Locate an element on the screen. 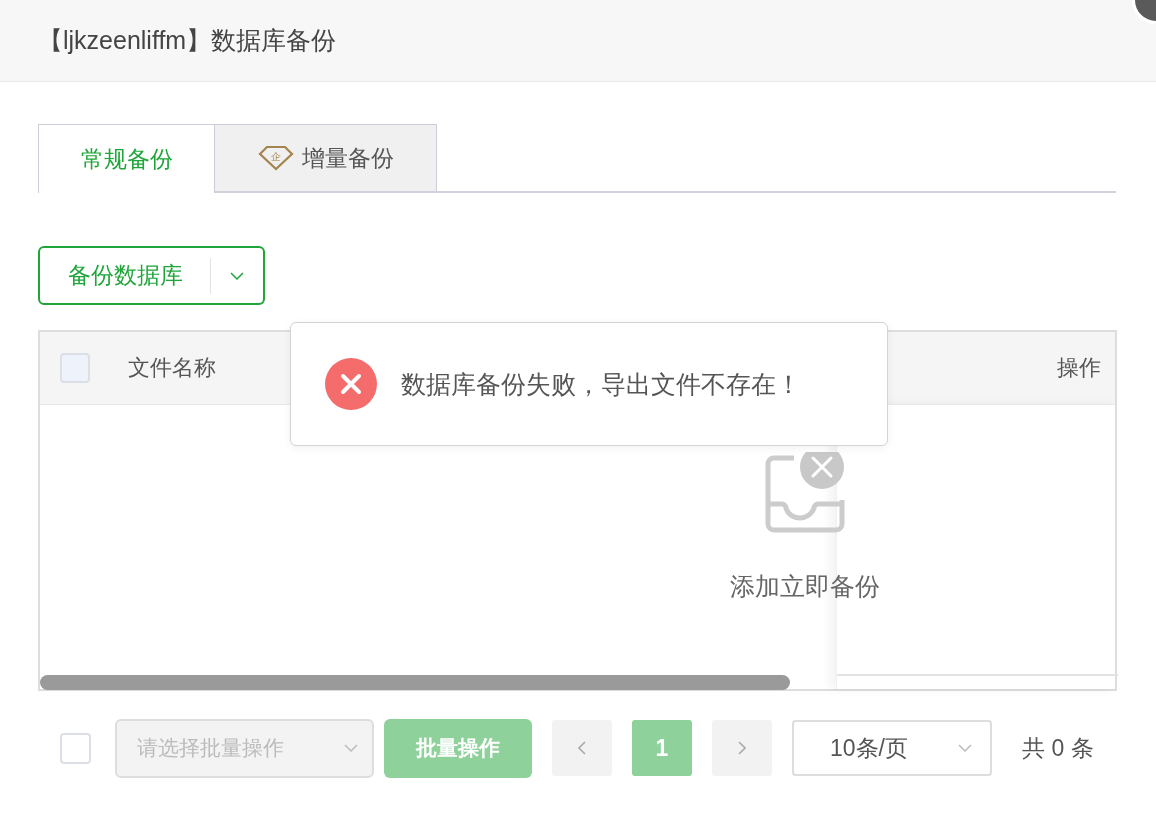 The width and height of the screenshot is (1156, 815). window-title: 【ljkzeenliffm】数据库备份 is located at coordinates (187, 40).